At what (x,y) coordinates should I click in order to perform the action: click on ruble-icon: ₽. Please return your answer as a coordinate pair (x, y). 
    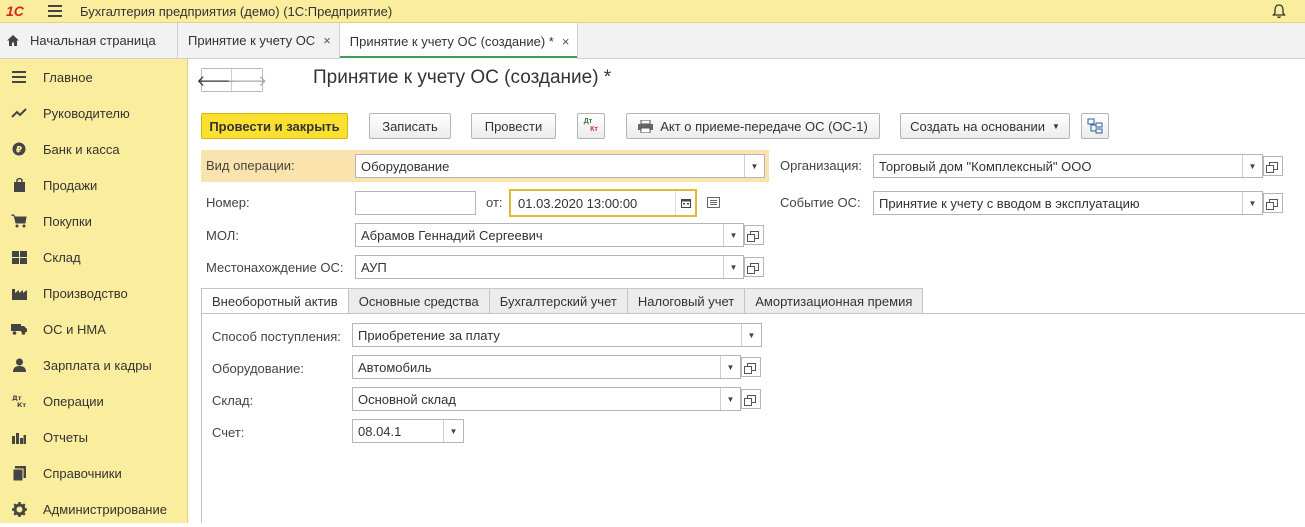
    Looking at the image, I should click on (19, 149).